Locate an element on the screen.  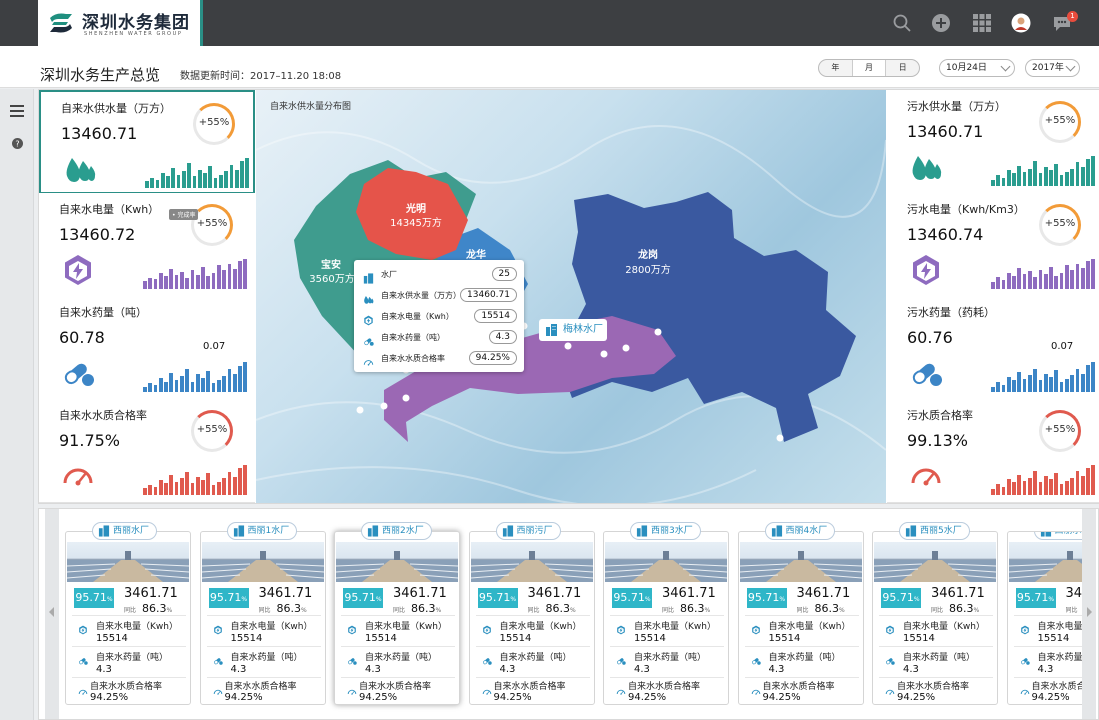
water-drops-icon is located at coordinates (81, 170).